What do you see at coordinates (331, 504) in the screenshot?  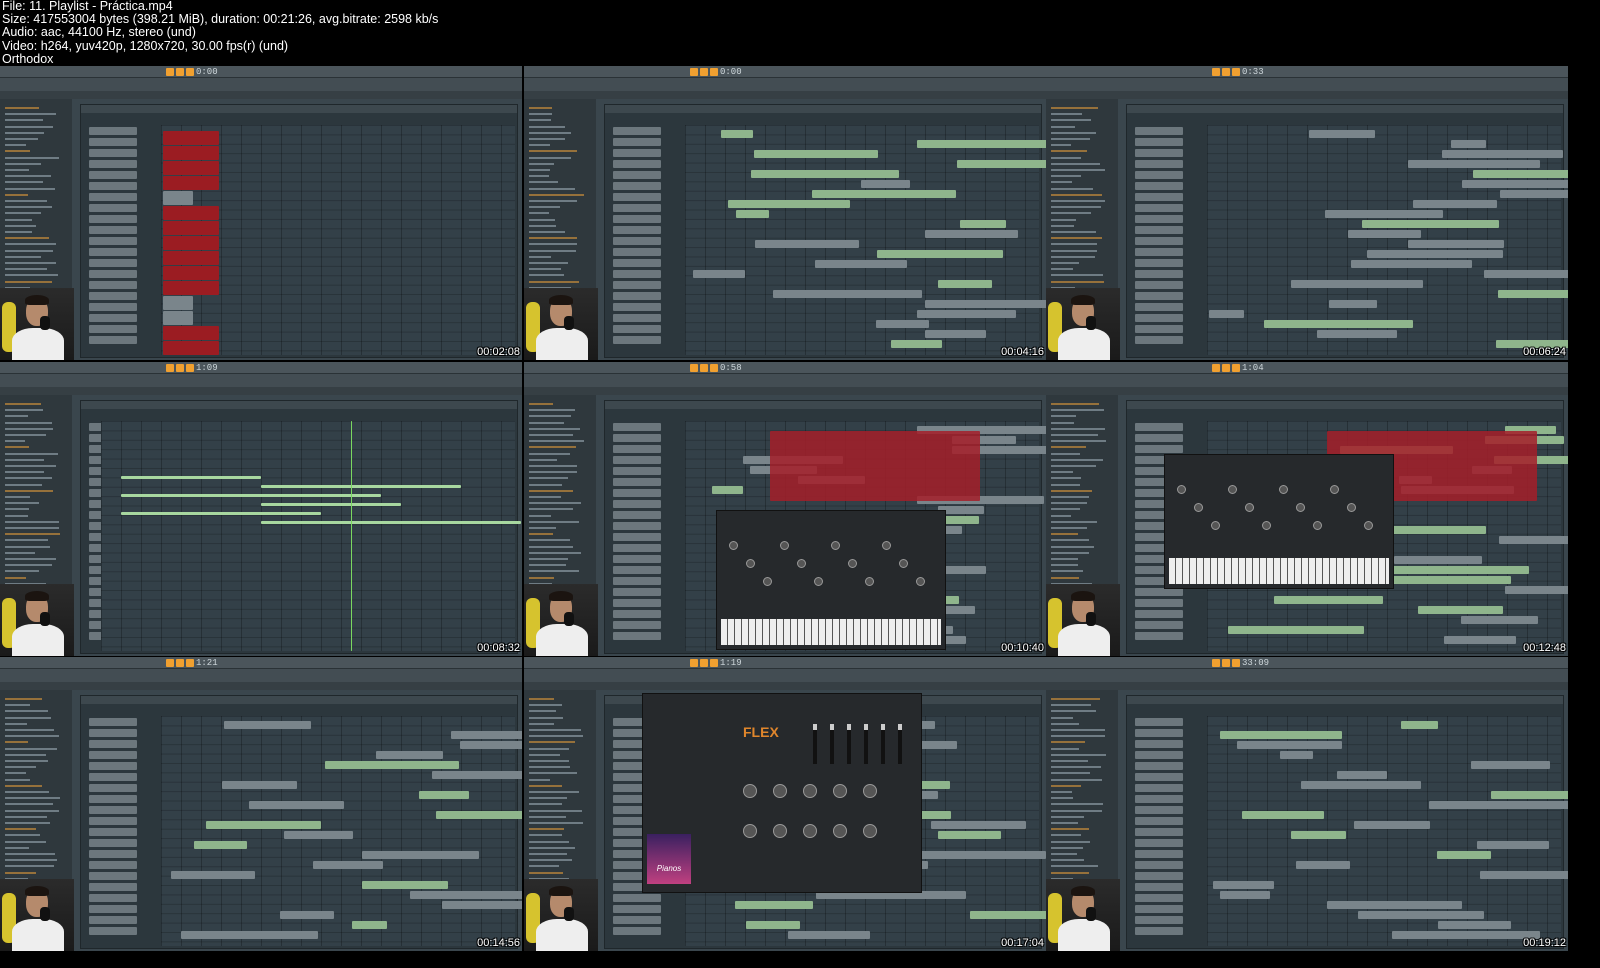 I see `note` at bounding box center [331, 504].